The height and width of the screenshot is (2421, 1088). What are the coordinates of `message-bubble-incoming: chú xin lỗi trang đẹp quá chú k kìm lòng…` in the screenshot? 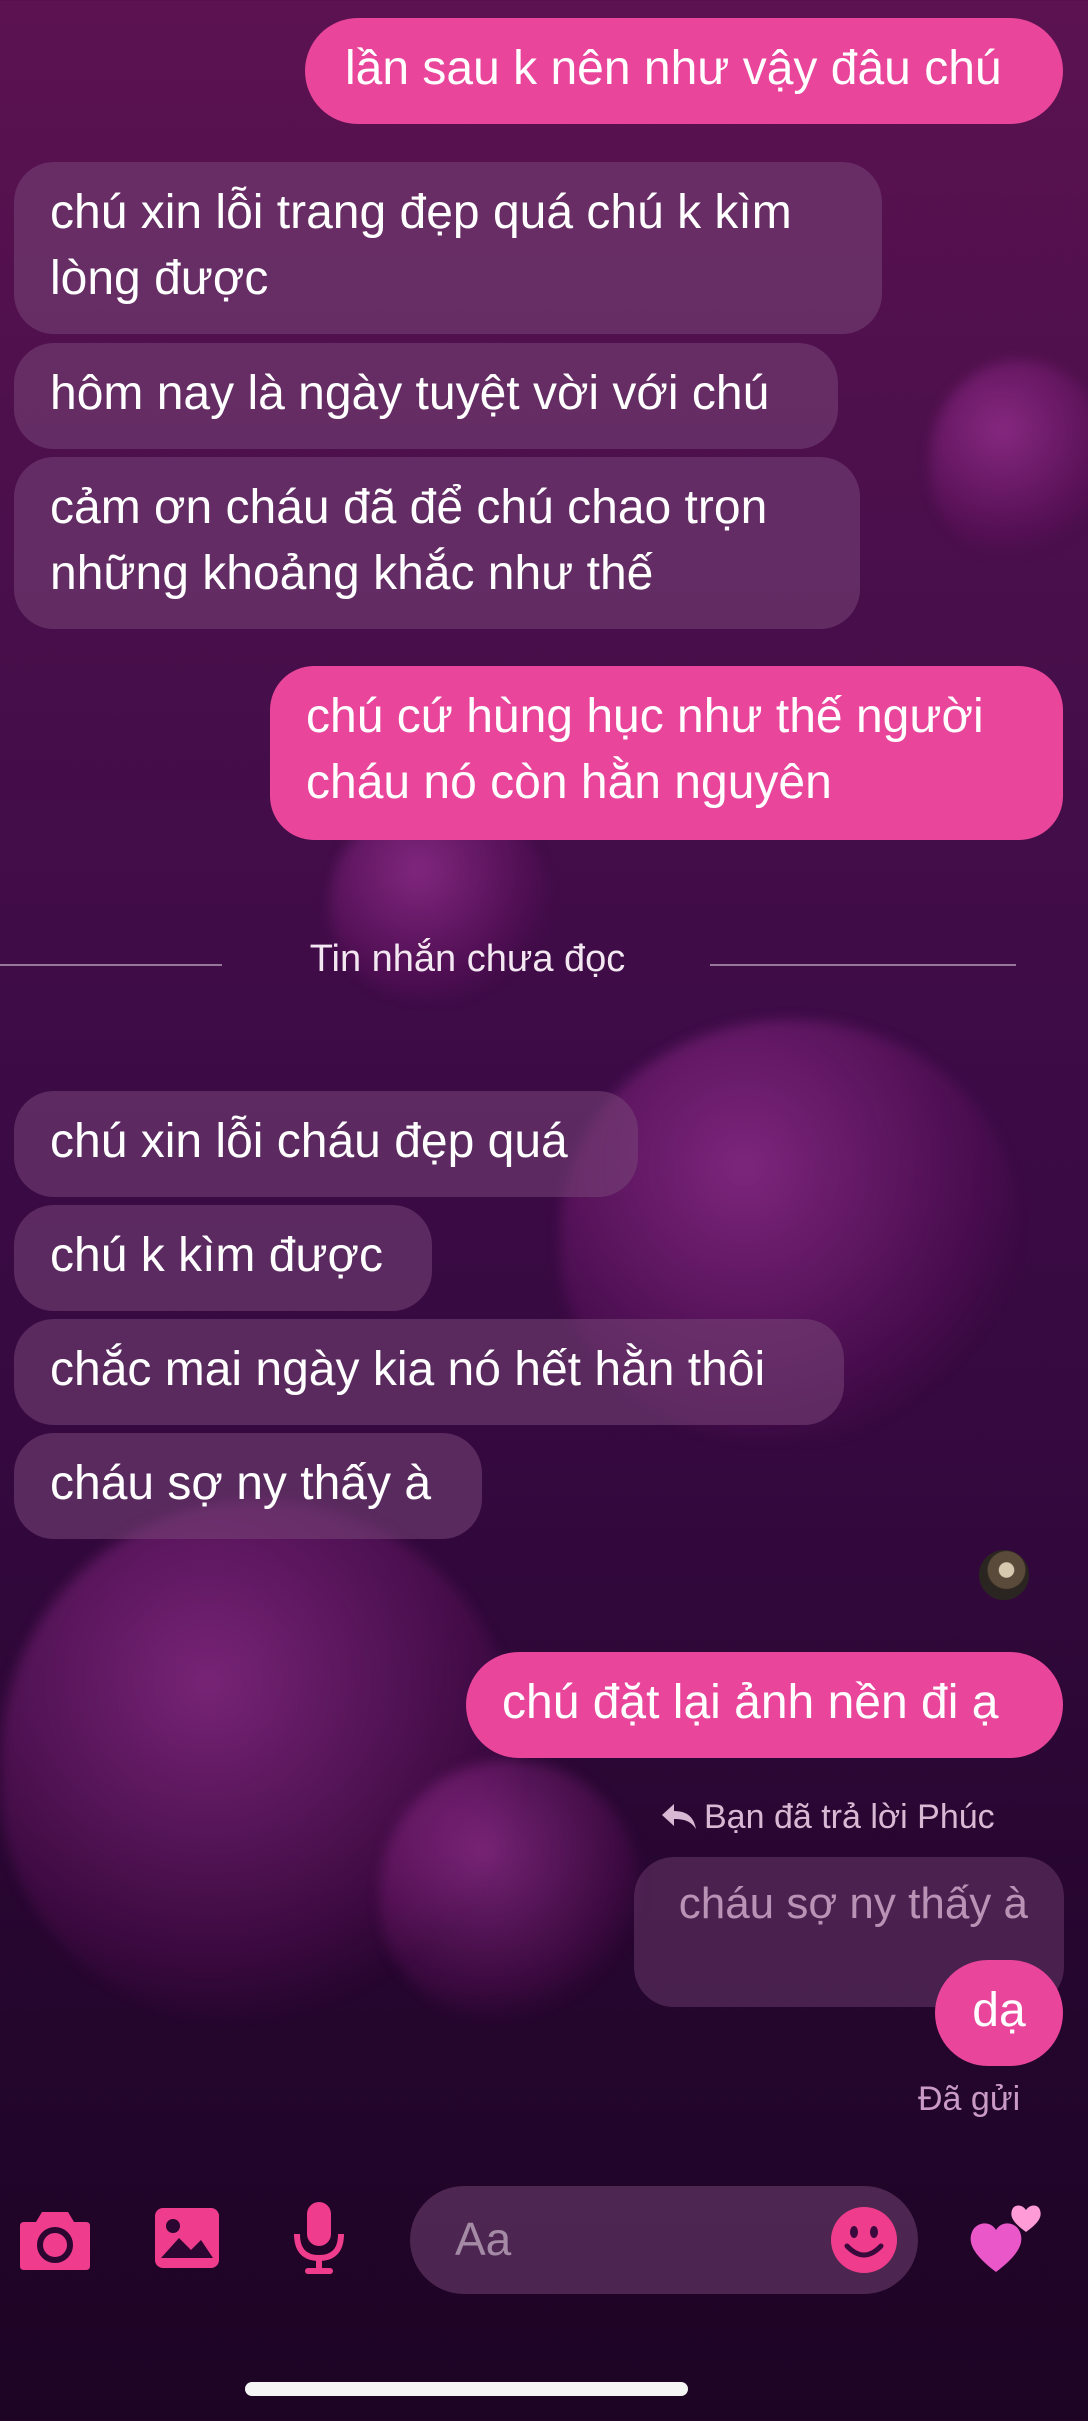 It's located at (448, 248).